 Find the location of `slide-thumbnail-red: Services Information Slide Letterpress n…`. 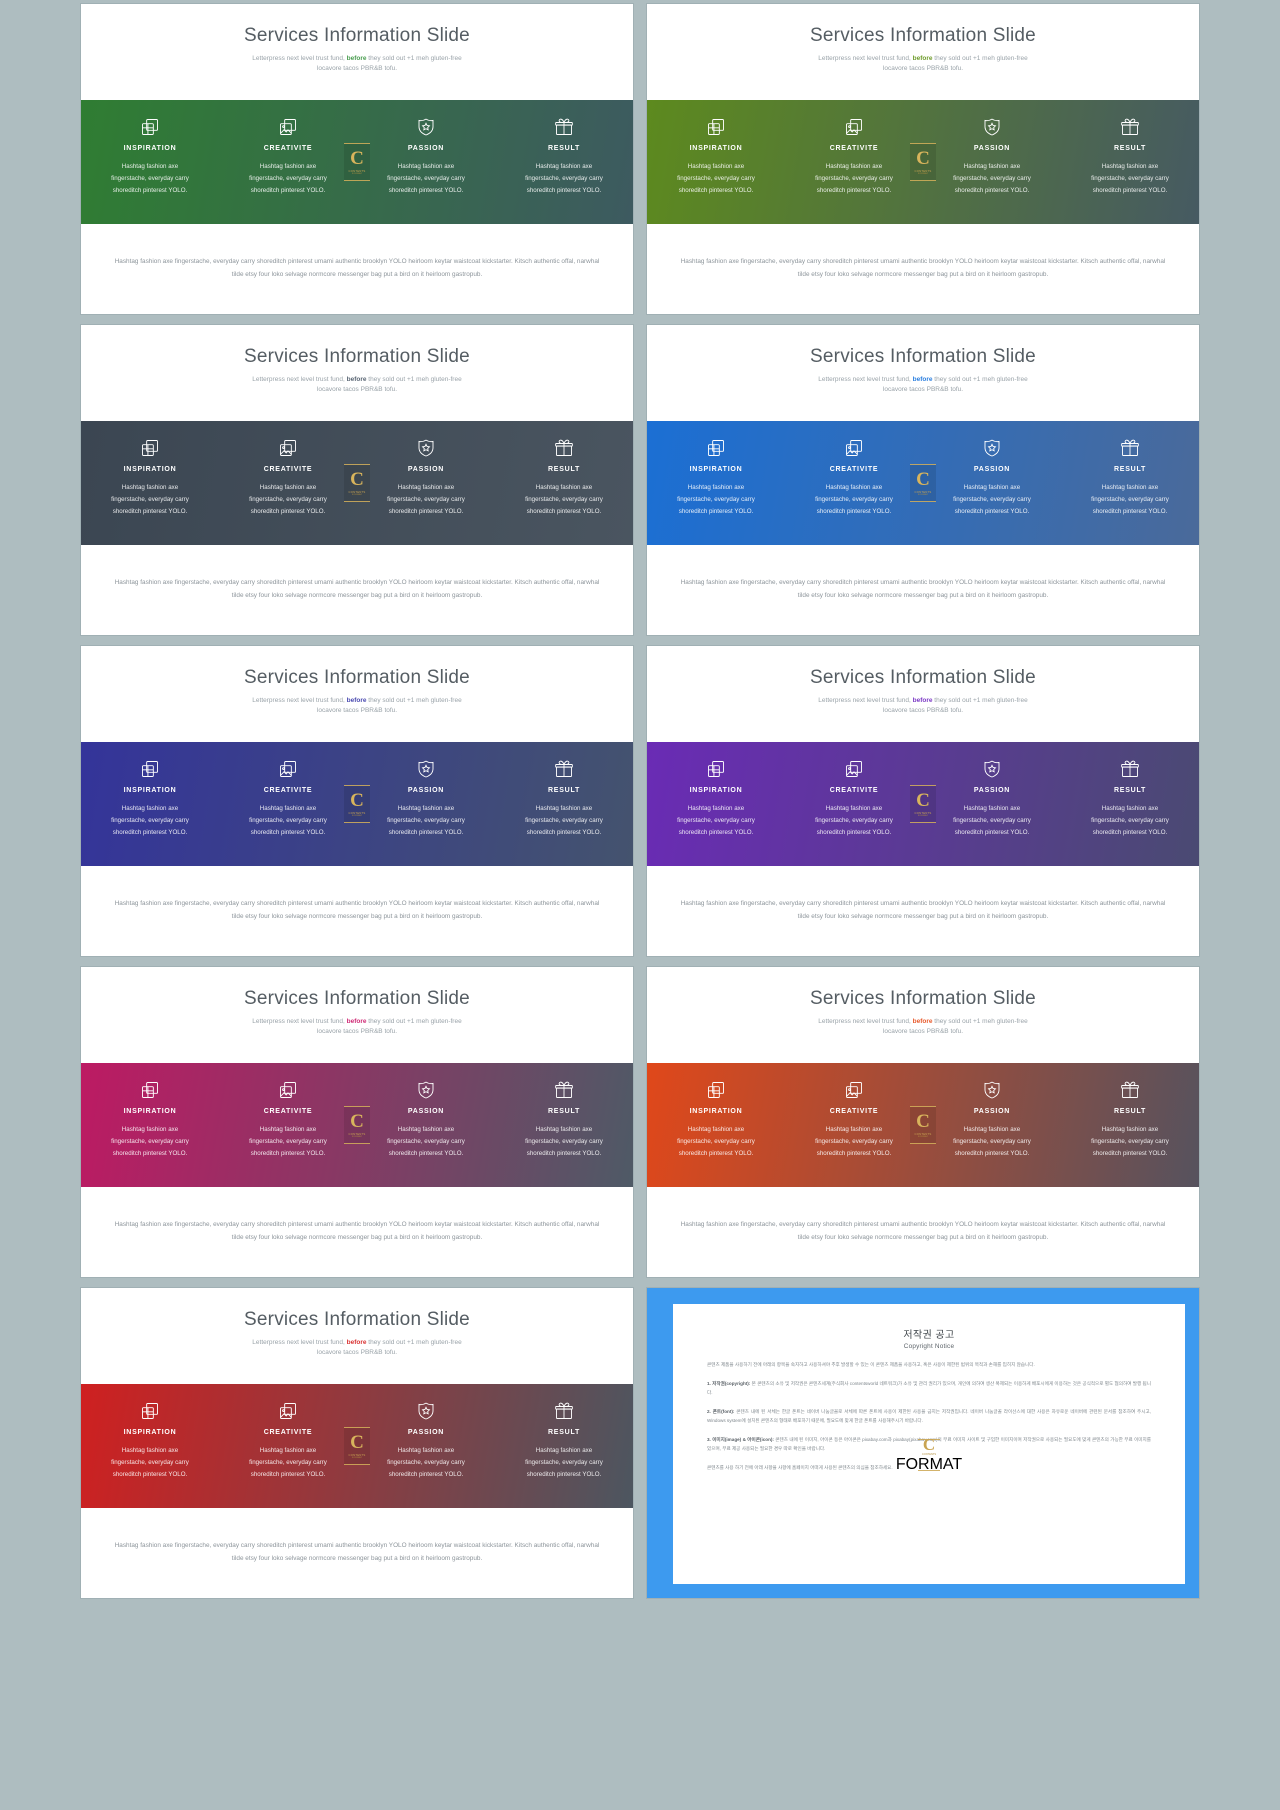

slide-thumbnail-red: Services Information Slide Letterpress n… is located at coordinates (357, 1443).